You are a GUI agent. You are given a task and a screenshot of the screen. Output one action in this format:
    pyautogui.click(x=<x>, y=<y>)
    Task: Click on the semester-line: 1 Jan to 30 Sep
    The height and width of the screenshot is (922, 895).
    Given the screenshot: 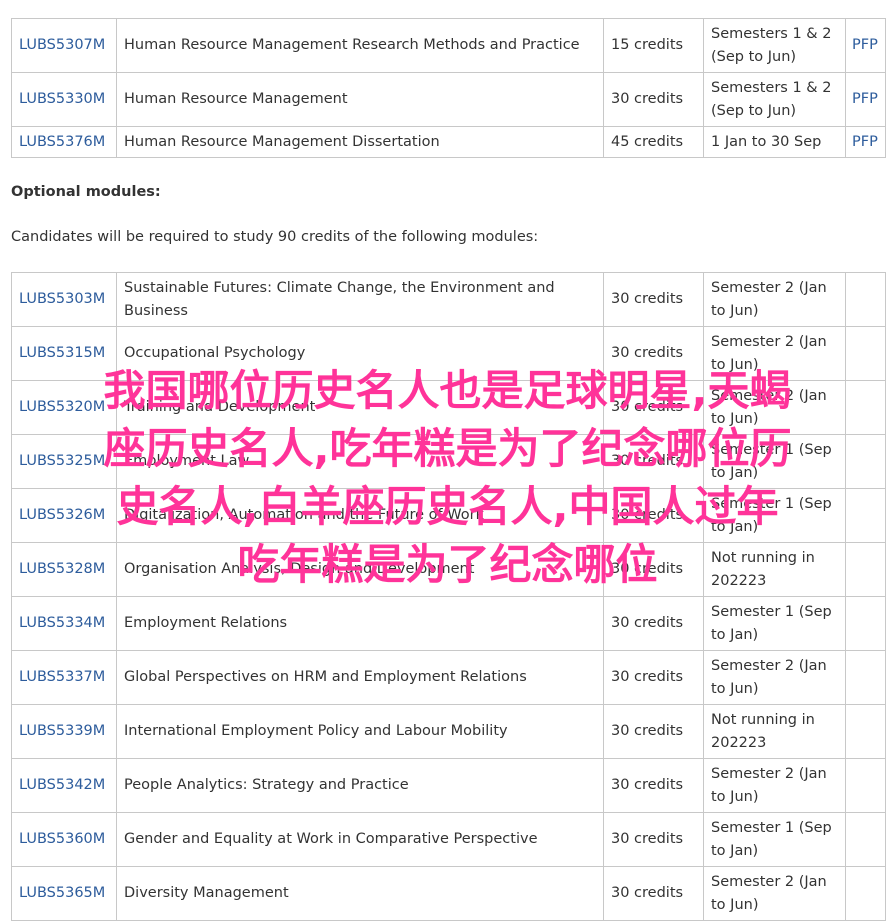 What is the action you would take?
    pyautogui.click(x=766, y=141)
    